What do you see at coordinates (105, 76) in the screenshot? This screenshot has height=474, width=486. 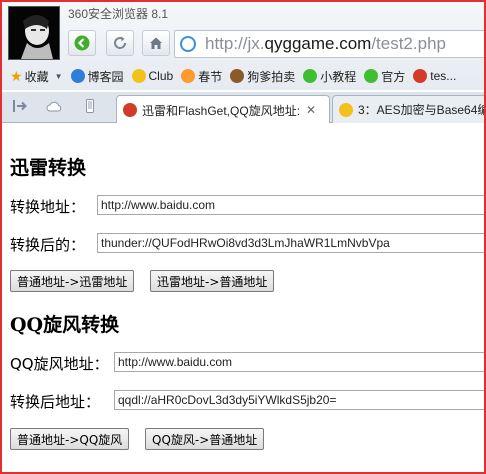 I see `bookmark-label: 博客园` at bounding box center [105, 76].